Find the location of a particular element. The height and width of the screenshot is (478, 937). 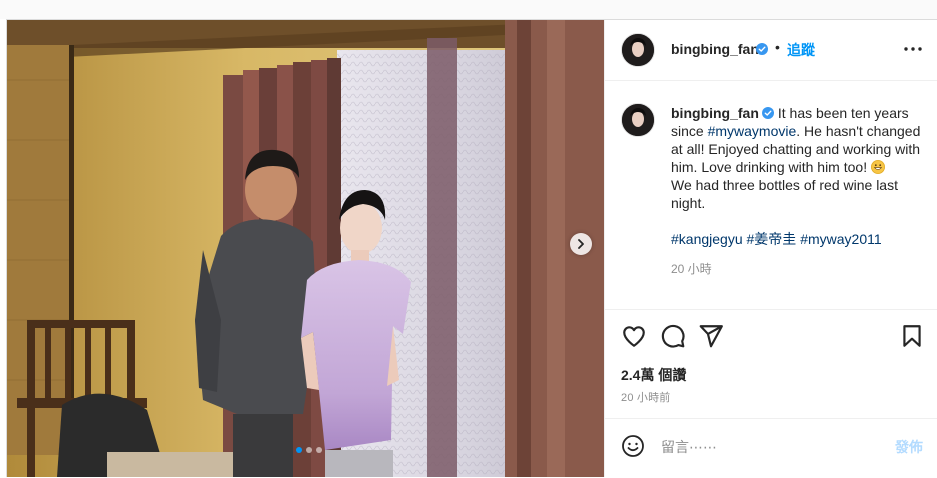

action-bar: 2.4萬 個讚 20 小時前 is located at coordinates (771, 369).